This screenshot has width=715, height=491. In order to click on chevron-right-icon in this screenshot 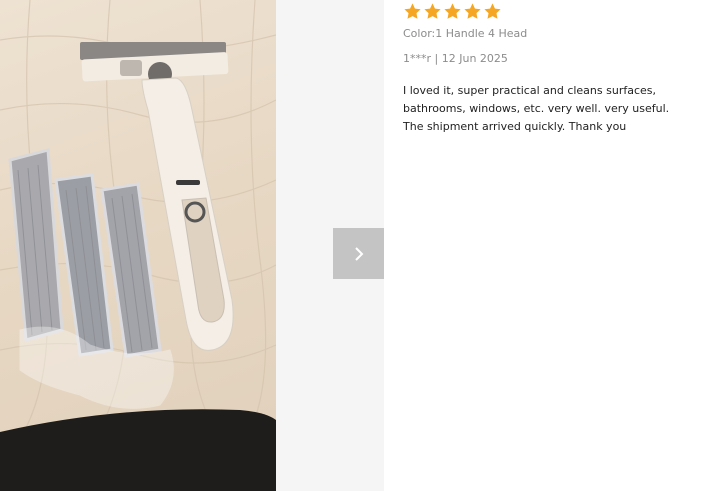, I will do `click(358, 253)`.